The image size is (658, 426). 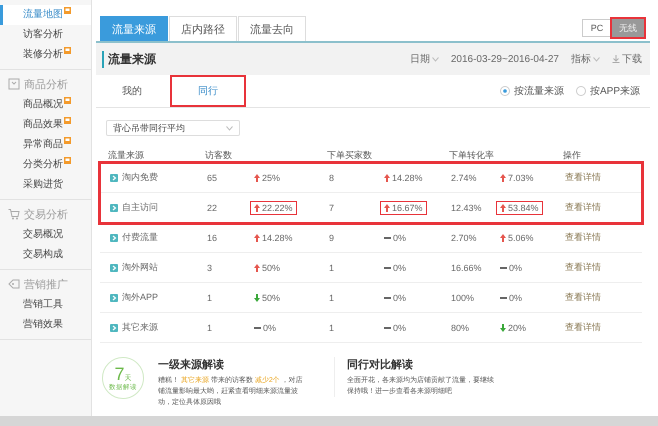 What do you see at coordinates (14, 84) in the screenshot?
I see `box-icon` at bounding box center [14, 84].